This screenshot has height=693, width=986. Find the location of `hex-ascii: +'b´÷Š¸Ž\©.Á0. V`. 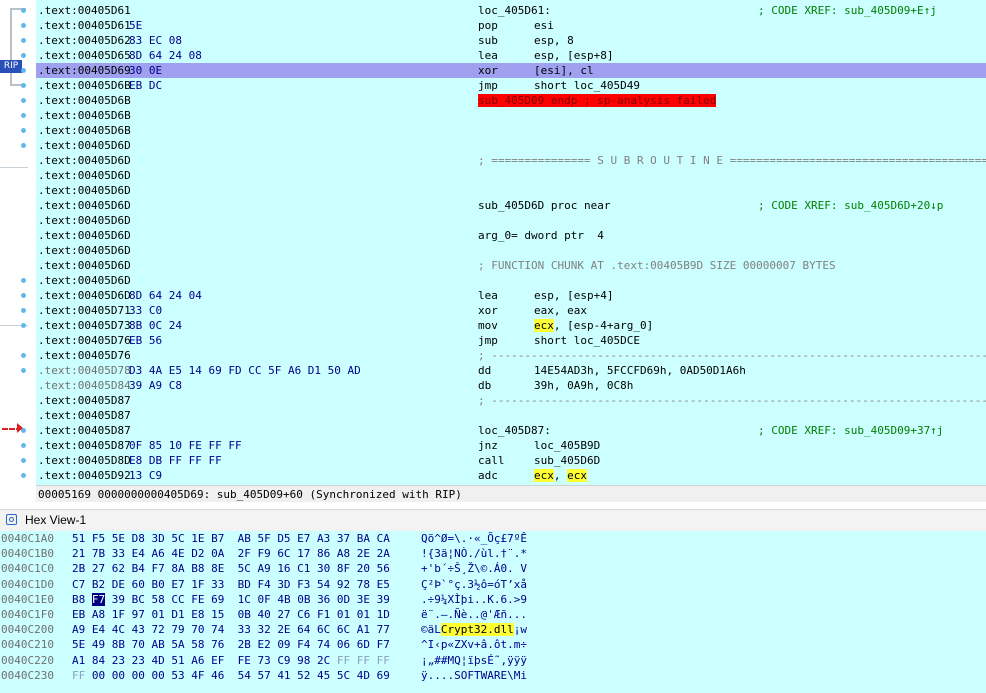

hex-ascii: +'b´÷Š¸Ž\©.Á0. V is located at coordinates (474, 568).